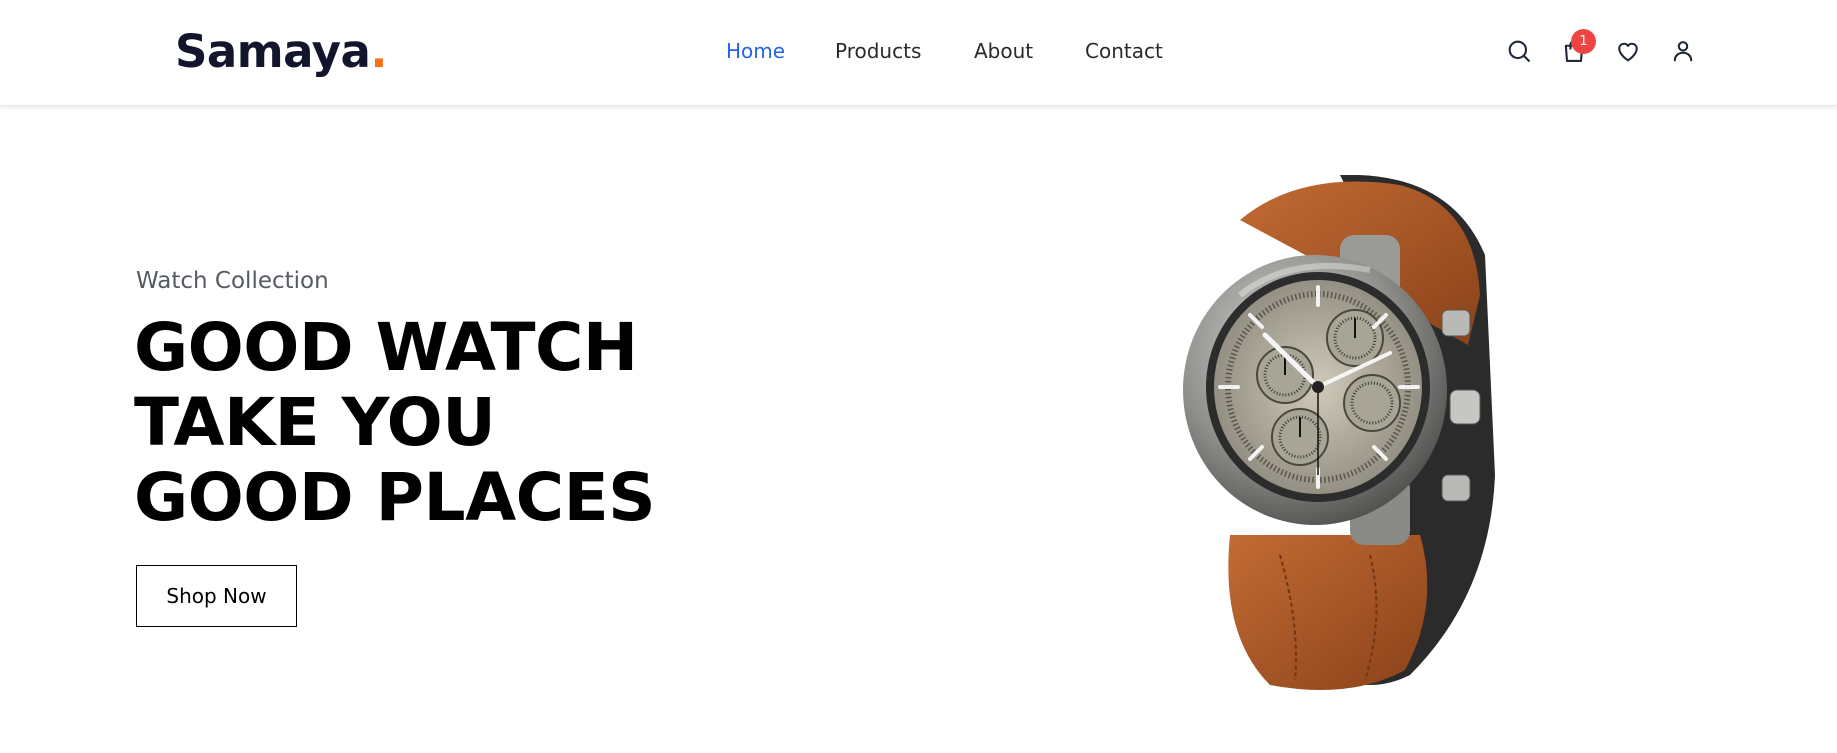 The height and width of the screenshot is (753, 1837). What do you see at coordinates (1519, 51) in the screenshot?
I see `search-icon` at bounding box center [1519, 51].